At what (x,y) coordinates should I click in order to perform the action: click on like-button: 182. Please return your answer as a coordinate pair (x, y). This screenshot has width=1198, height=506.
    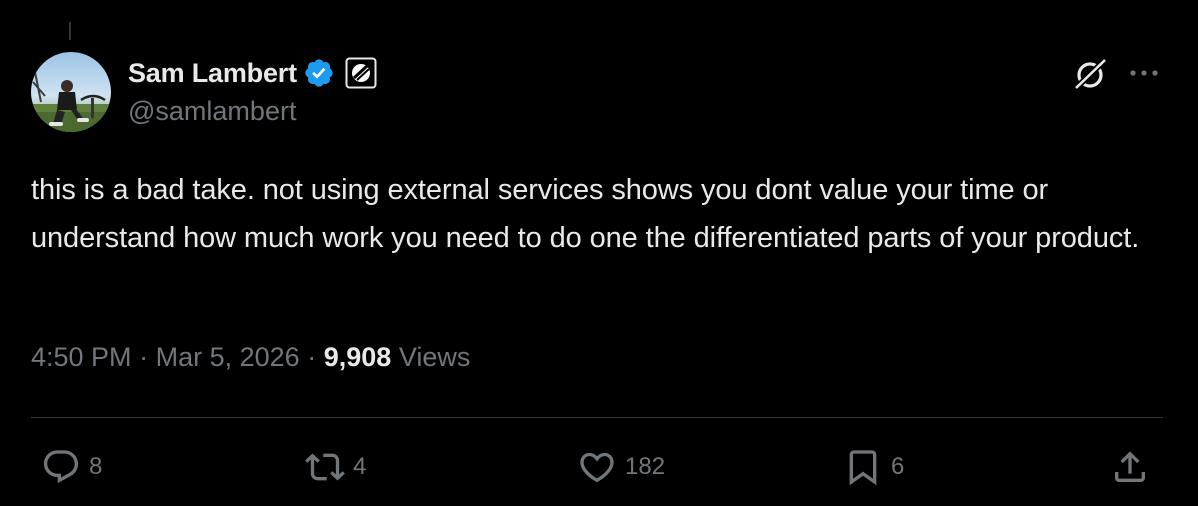
    Looking at the image, I should click on (621, 467).